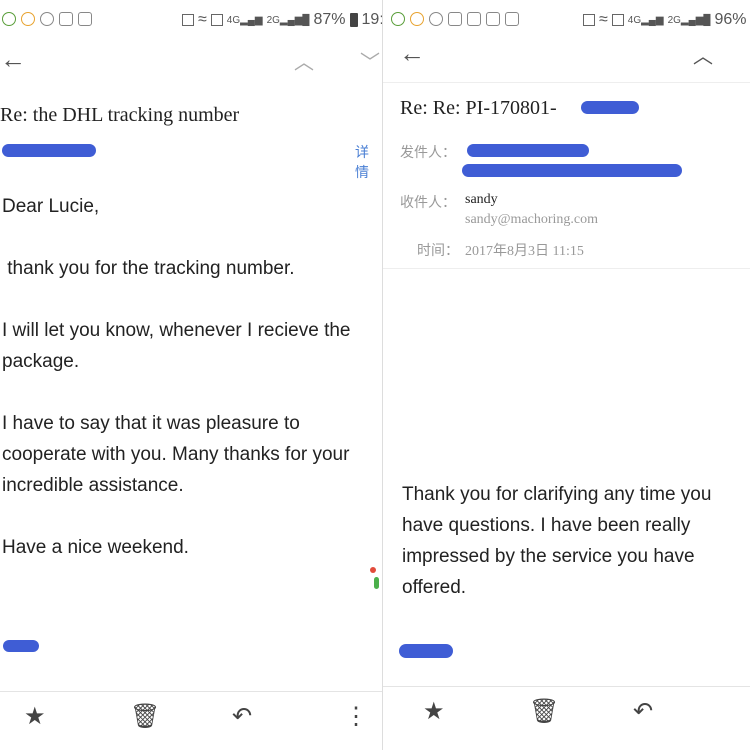  What do you see at coordinates (120, 115) in the screenshot?
I see `email-subject: Re: the DHL tracking number` at bounding box center [120, 115].